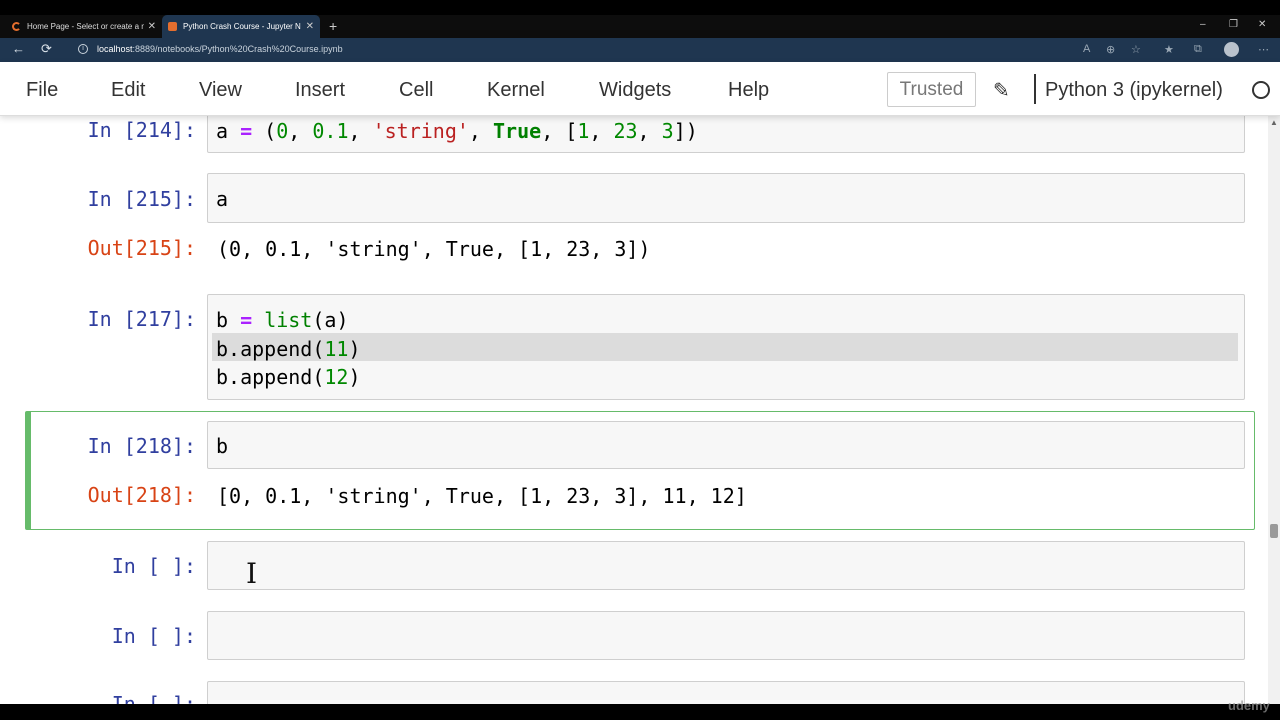 This screenshot has height=720, width=1280. Describe the element at coordinates (115, 49) in the screenshot. I see `url-host: localhost` at that location.